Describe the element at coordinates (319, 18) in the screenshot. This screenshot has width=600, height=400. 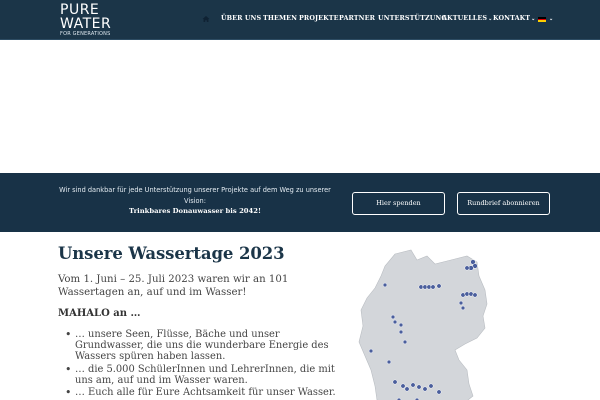
I see `nav-item-projekte: PROJEKTE` at that location.